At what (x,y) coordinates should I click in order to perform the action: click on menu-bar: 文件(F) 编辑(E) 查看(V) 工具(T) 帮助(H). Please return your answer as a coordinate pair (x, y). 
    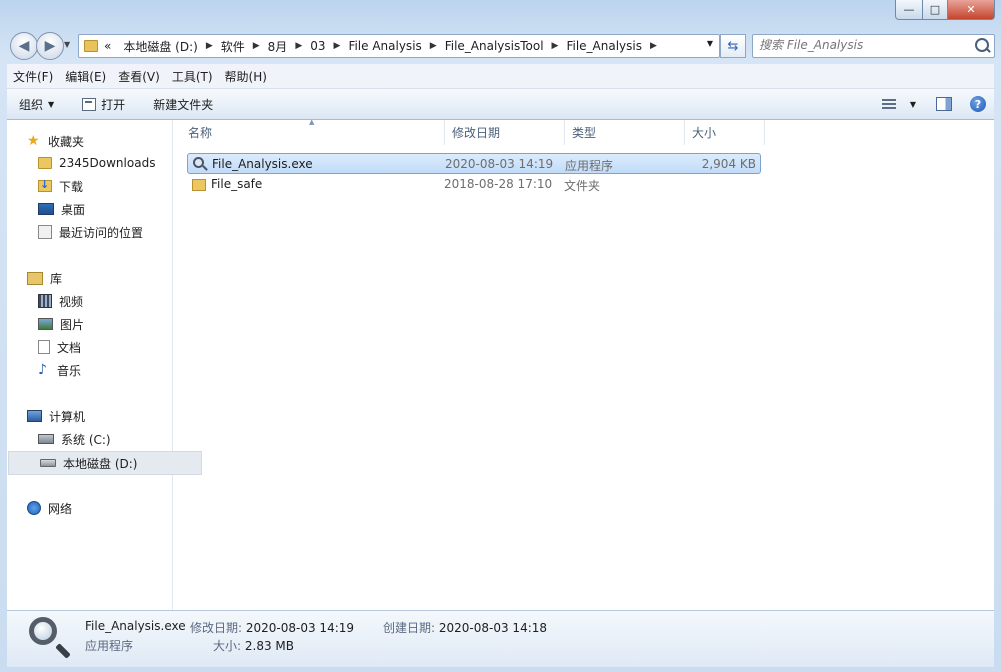
    Looking at the image, I should click on (500, 76).